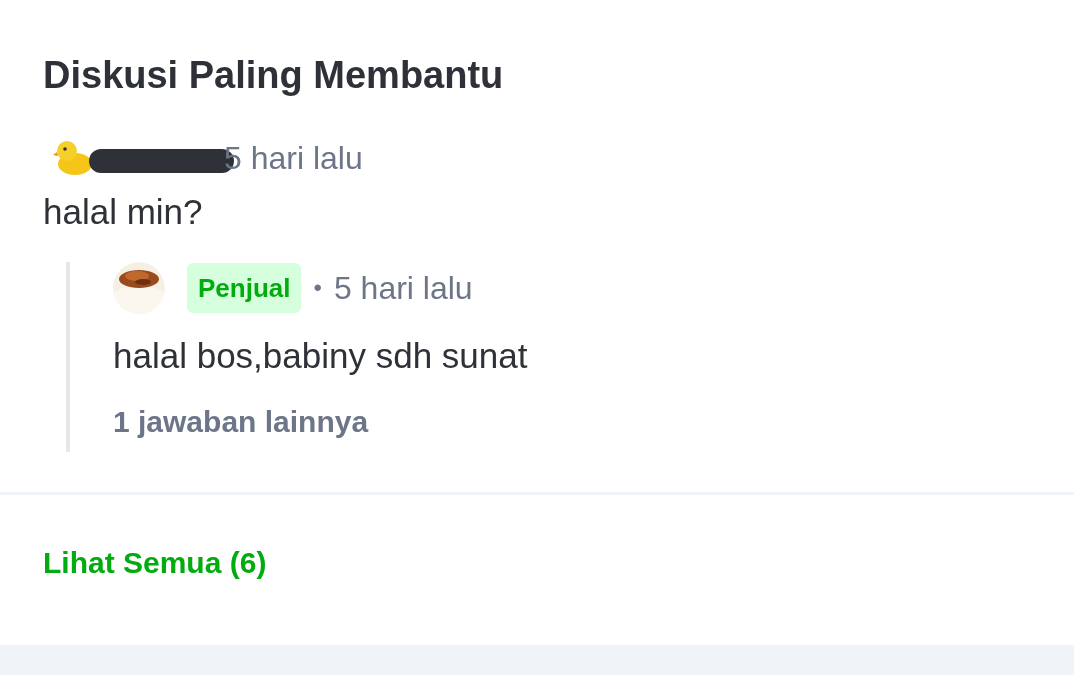  I want to click on see-all-link: Lihat Semua (6), so click(155, 562).